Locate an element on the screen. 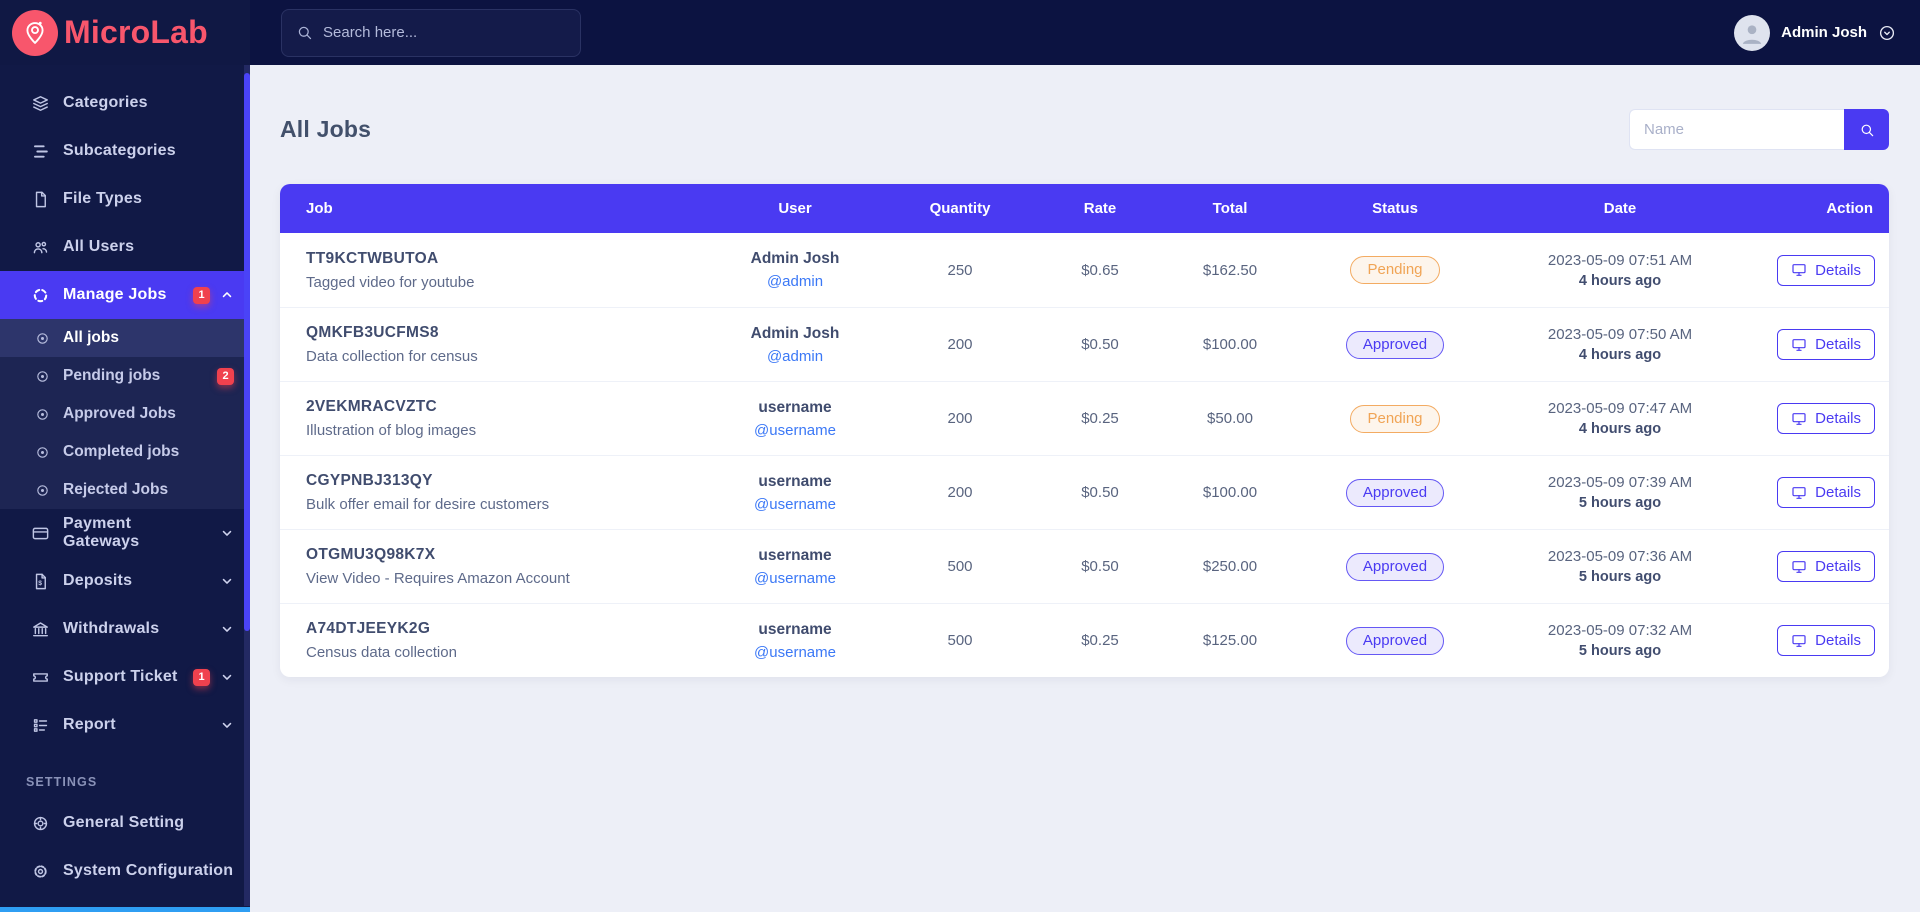 The width and height of the screenshot is (1920, 912). date-cell: 2023-05-09 07:36 AM 5 hours ago is located at coordinates (1620, 566).